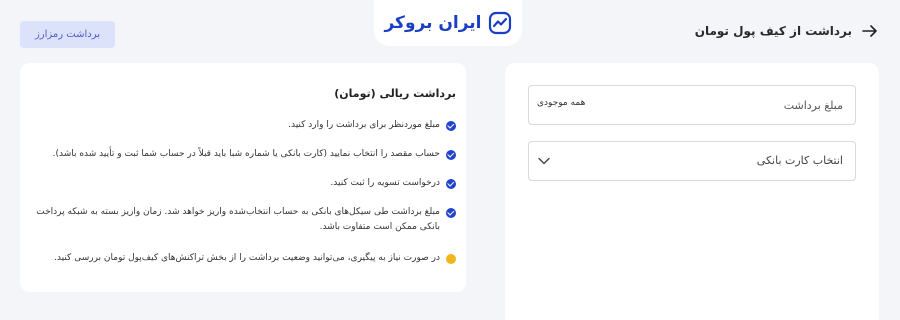  What do you see at coordinates (799, 160) in the screenshot?
I see `bank-card-select-label: انتخاب کارت بانکی` at bounding box center [799, 160].